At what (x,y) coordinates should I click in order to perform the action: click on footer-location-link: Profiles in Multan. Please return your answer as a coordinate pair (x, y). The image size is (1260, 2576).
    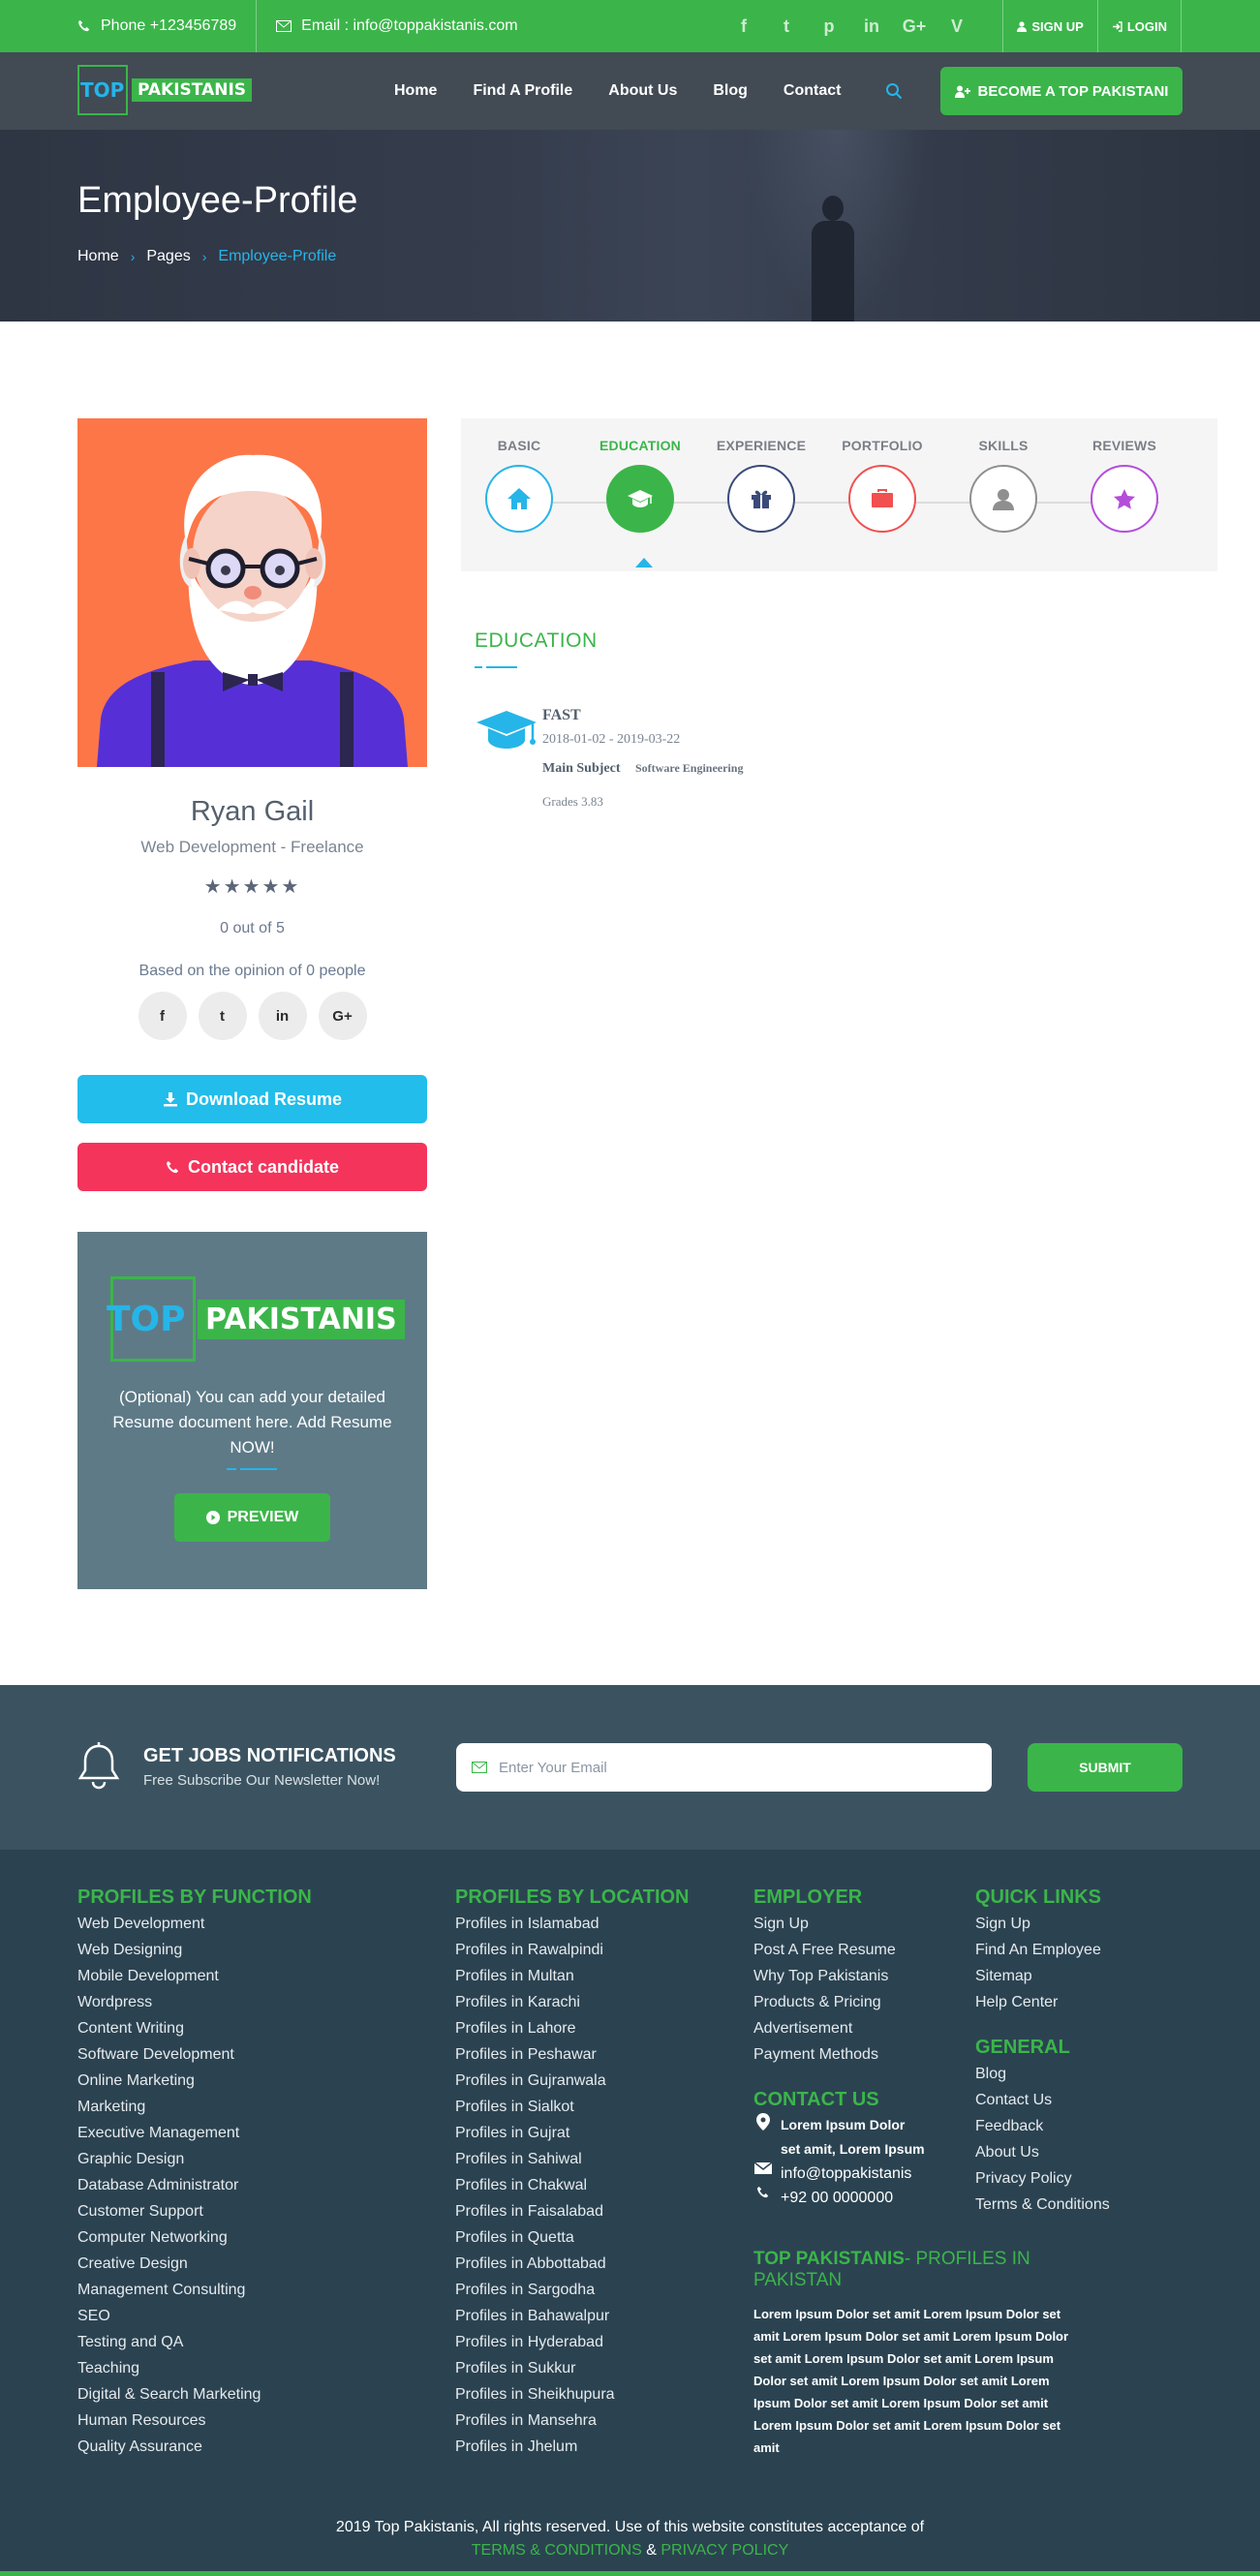
    Looking at the image, I should click on (572, 1976).